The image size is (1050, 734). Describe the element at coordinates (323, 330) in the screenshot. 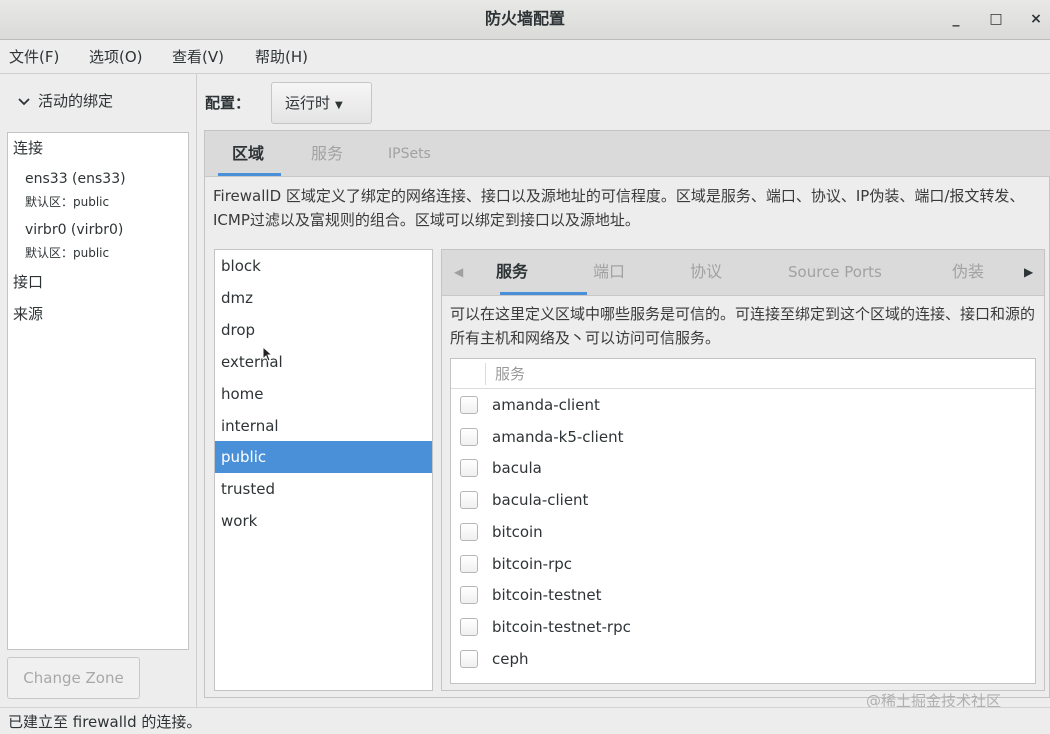

I see `zone-item-drop: drop` at that location.